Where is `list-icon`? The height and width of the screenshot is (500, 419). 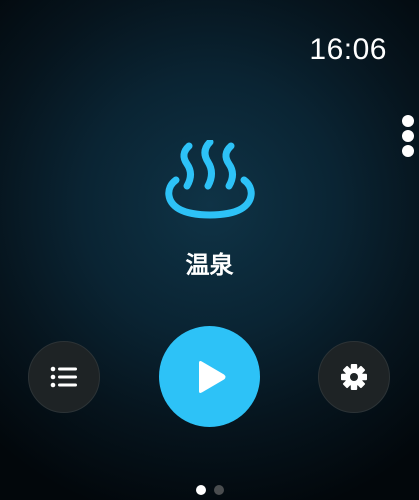
list-icon is located at coordinates (63, 377).